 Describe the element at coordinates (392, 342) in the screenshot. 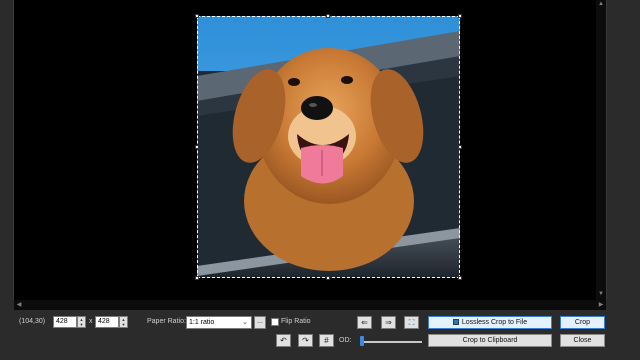

I see `od-slider-track` at that location.